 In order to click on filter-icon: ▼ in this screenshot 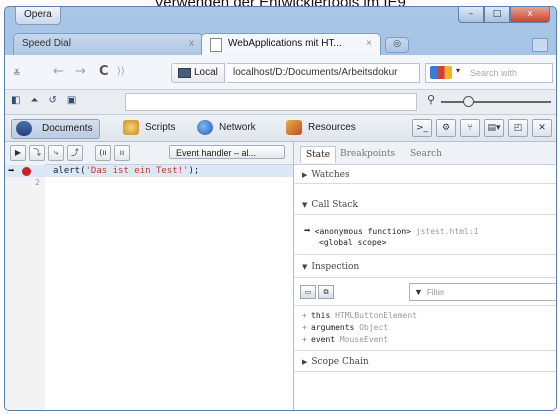, I will do `click(418, 292)`.